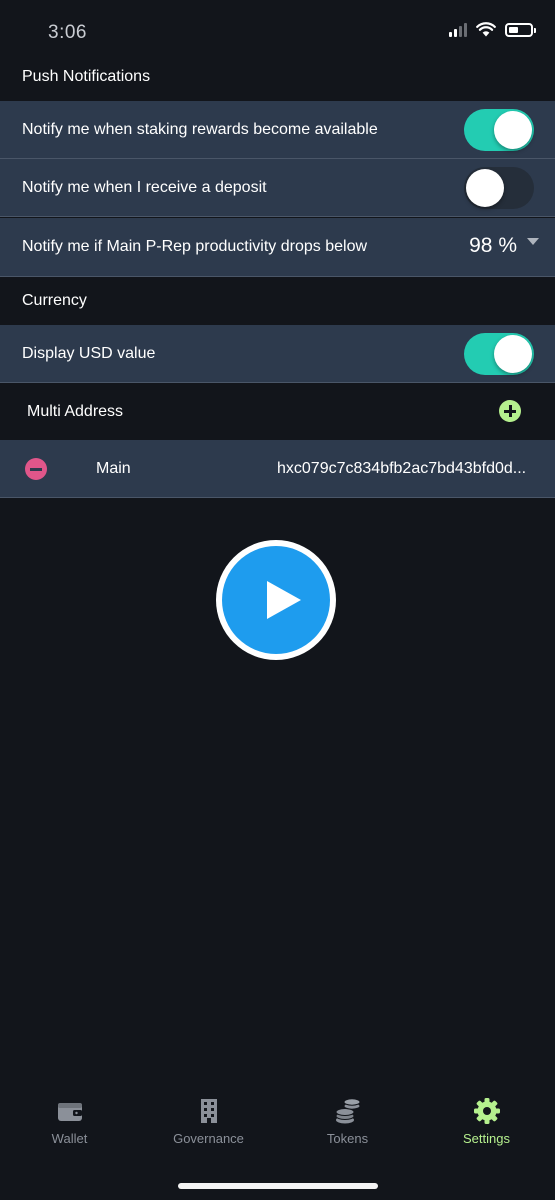 Image resolution: width=555 pixels, height=1200 pixels. Describe the element at coordinates (277, 188) in the screenshot. I see `deposit-row: Notify me when I receive a deposit` at that location.